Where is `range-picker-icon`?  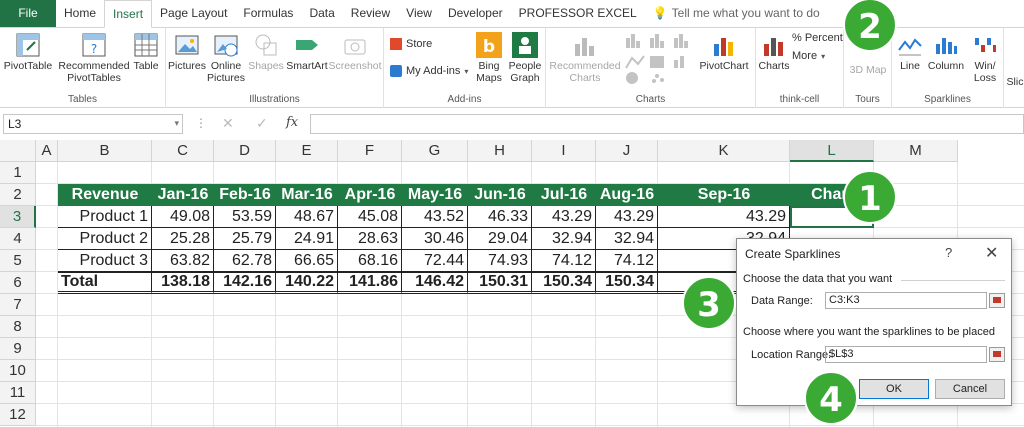
range-picker-icon is located at coordinates (997, 354).